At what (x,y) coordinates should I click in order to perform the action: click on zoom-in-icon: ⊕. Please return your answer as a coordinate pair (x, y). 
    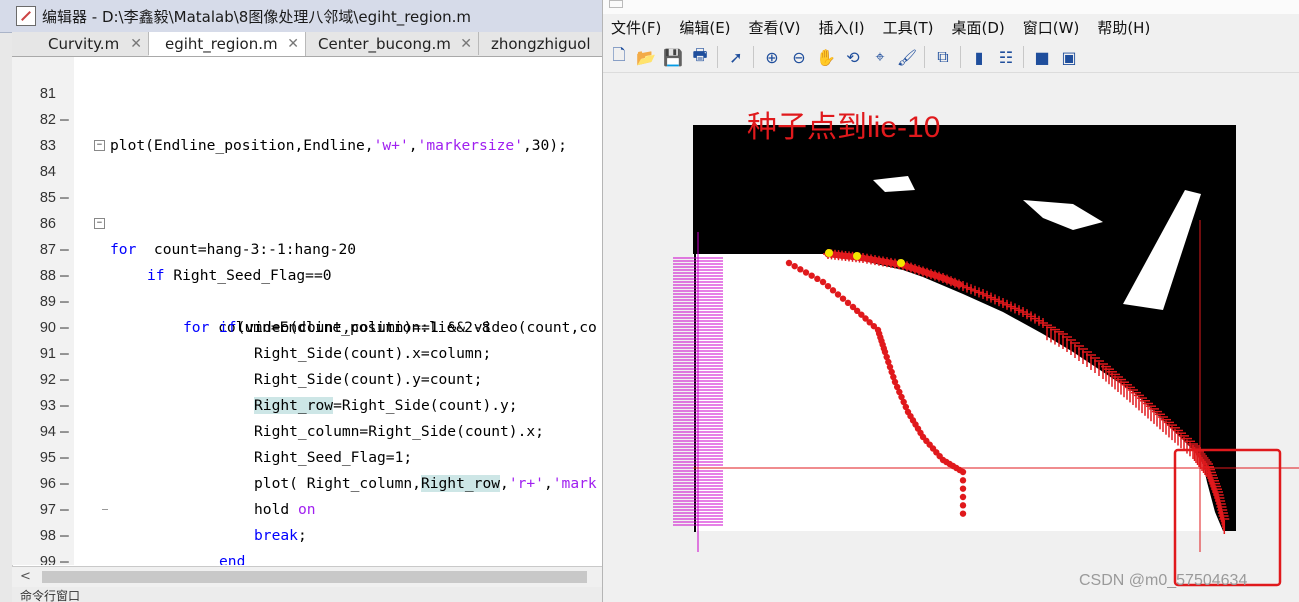
    Looking at the image, I should click on (772, 57).